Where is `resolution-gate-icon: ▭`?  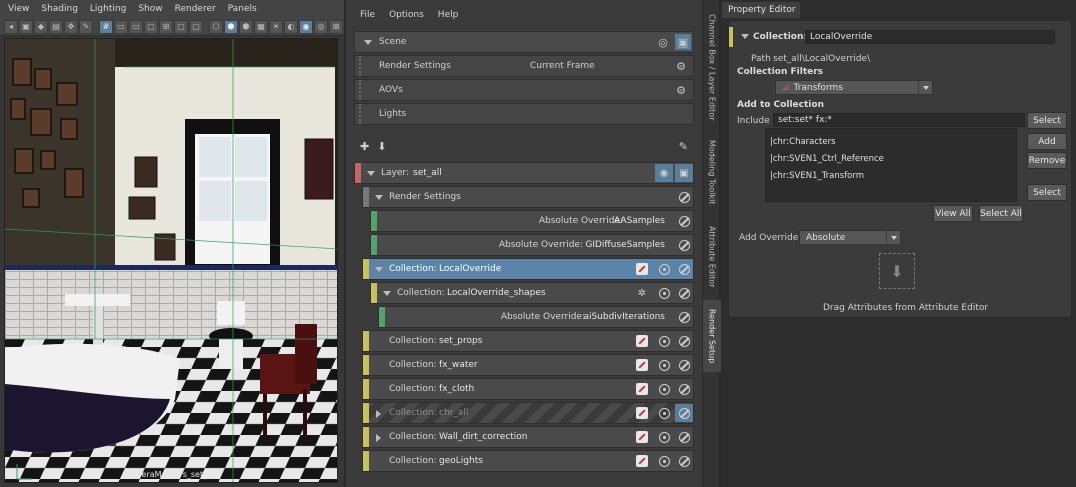 resolution-gate-icon: ▭ is located at coordinates (136, 26).